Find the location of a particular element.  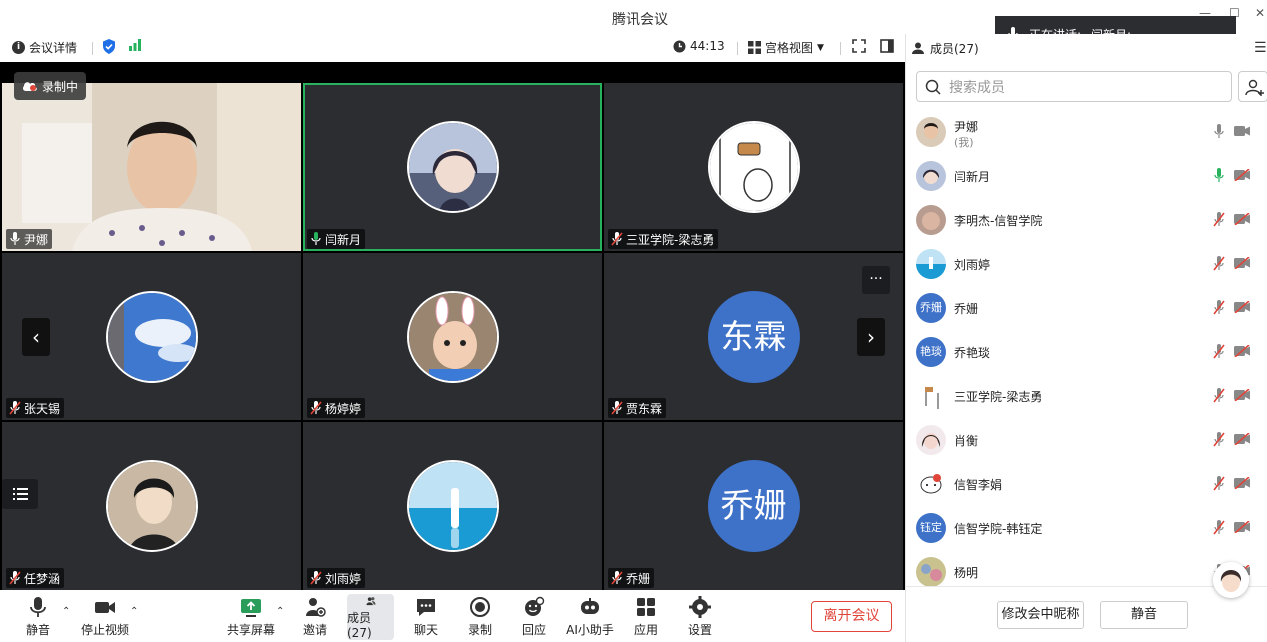

more-options-icon: ··· is located at coordinates (876, 280).